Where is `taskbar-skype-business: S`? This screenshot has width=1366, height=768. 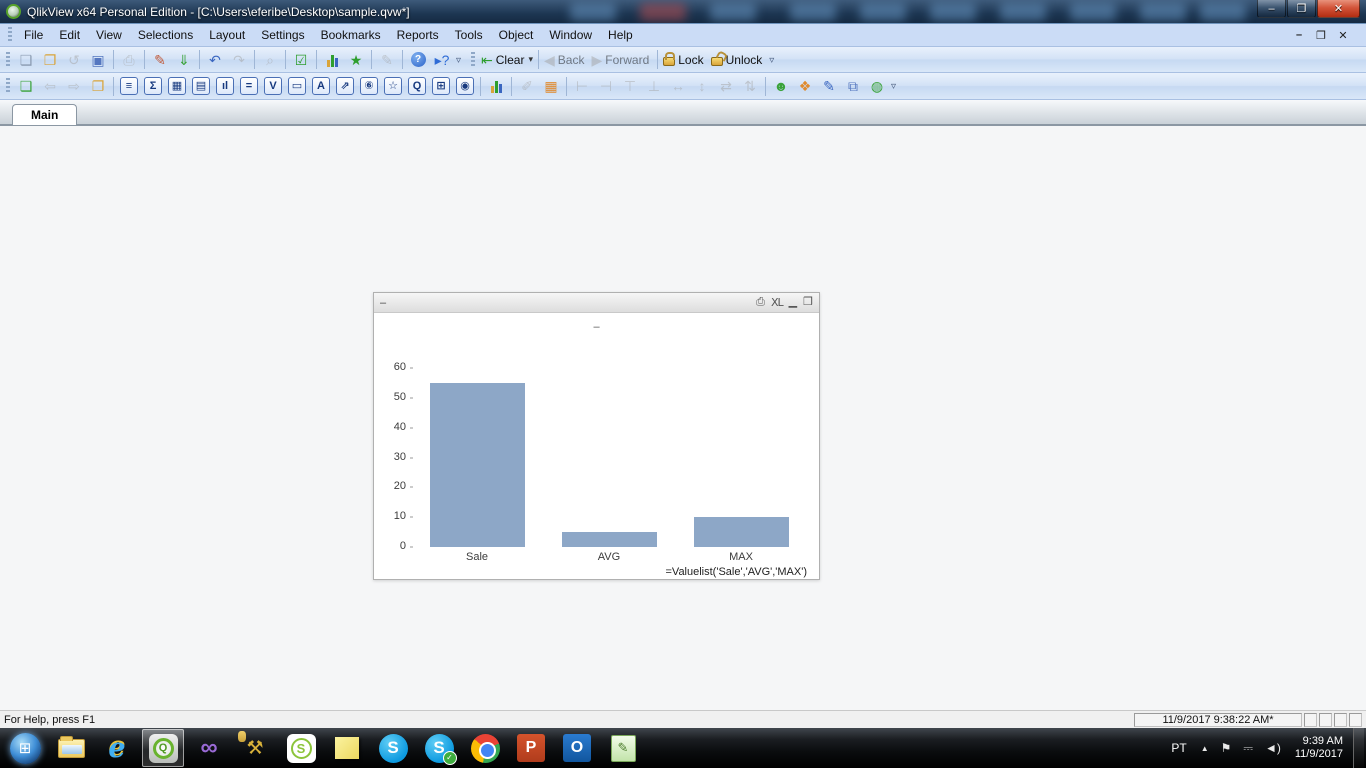
taskbar-skype-business: S is located at coordinates (301, 748).